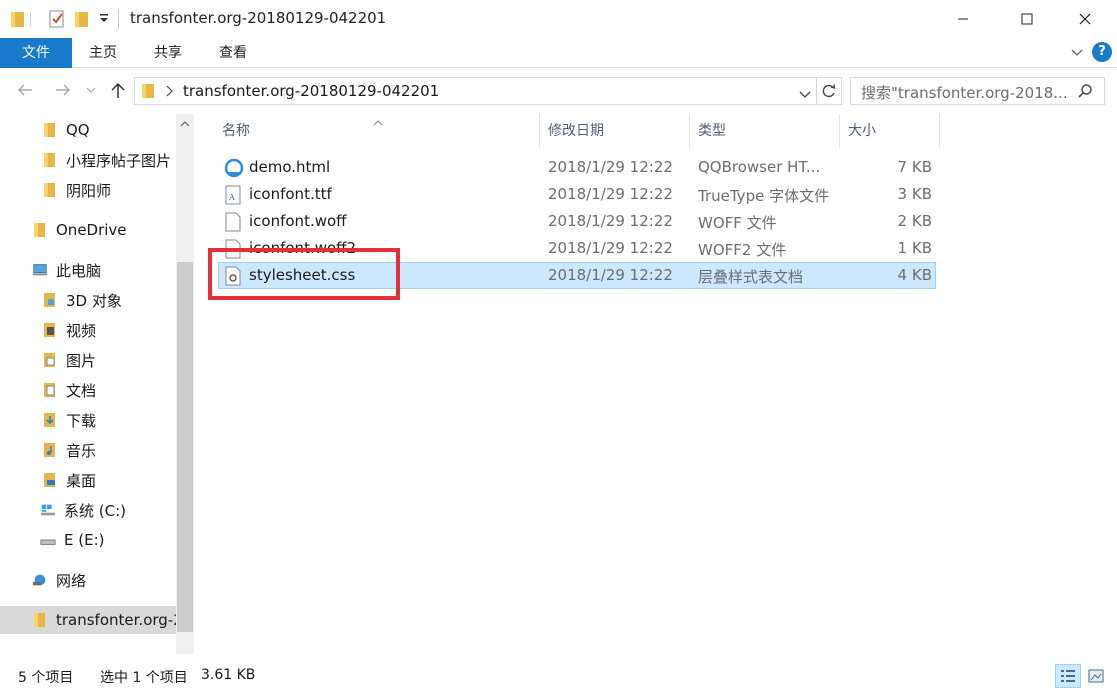 The image size is (1117, 692). Describe the element at coordinates (737, 223) in the screenshot. I see `file-type: WOFF 文件` at that location.